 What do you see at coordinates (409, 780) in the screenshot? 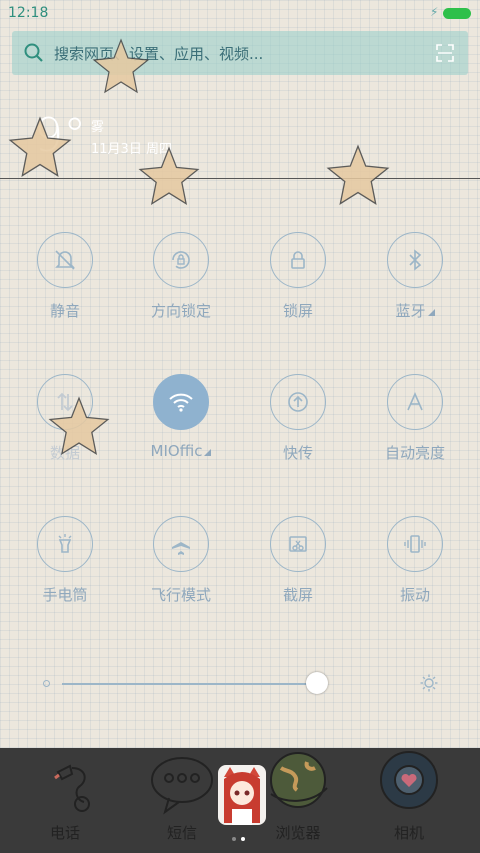
I see `camera-icon` at bounding box center [409, 780].